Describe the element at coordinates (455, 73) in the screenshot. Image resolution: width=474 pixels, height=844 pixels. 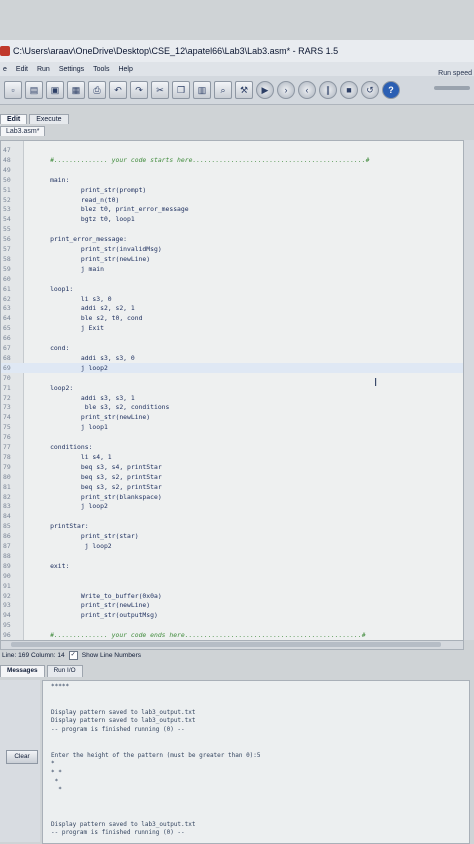
I see `run-speed-label: Run speed` at that location.